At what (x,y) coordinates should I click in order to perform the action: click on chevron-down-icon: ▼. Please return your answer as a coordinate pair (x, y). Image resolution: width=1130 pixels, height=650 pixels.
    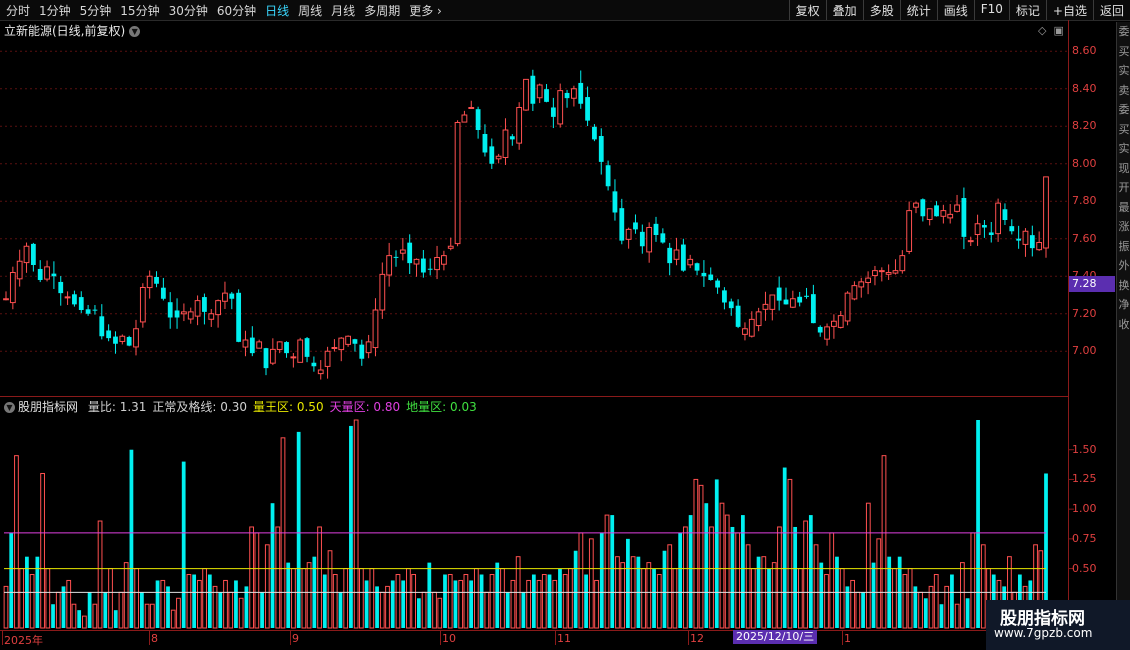
    Looking at the image, I should click on (9, 407).